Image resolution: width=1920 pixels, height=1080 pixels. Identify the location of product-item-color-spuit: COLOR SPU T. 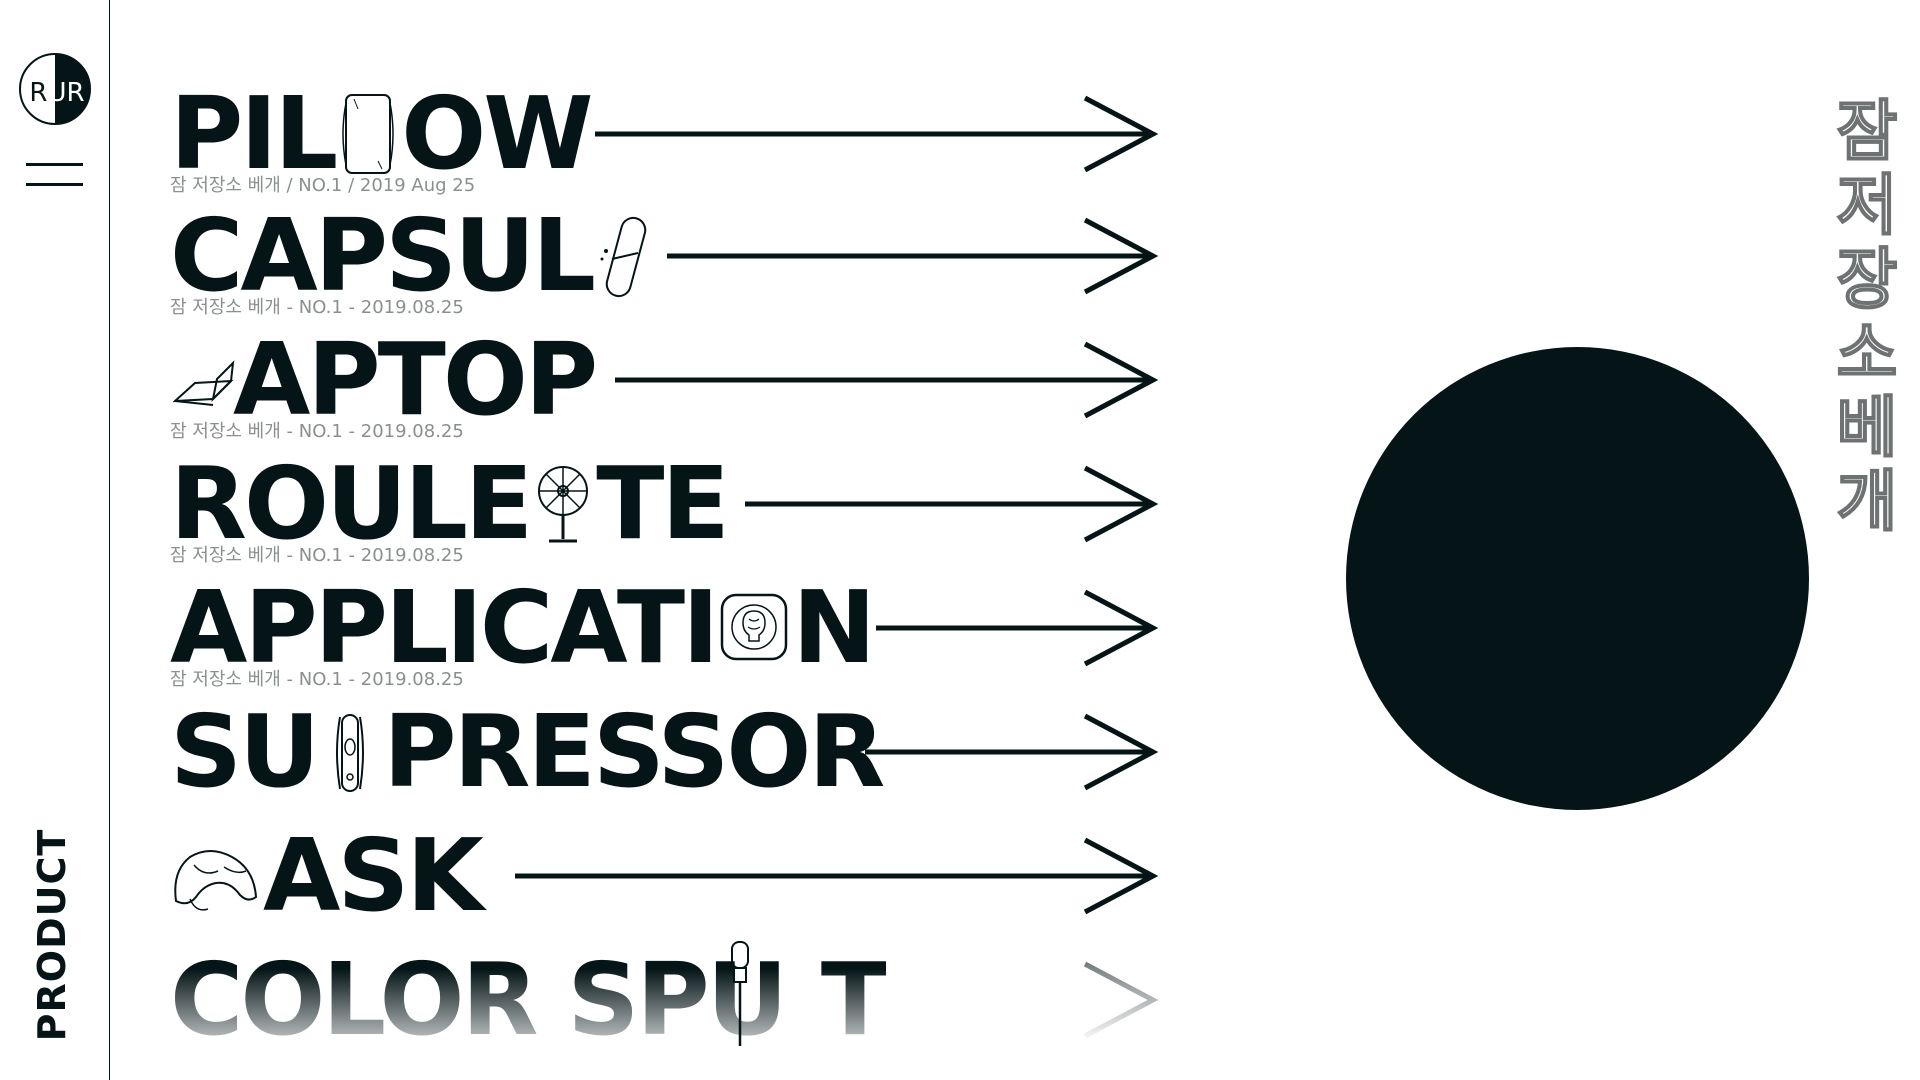
(670, 1000).